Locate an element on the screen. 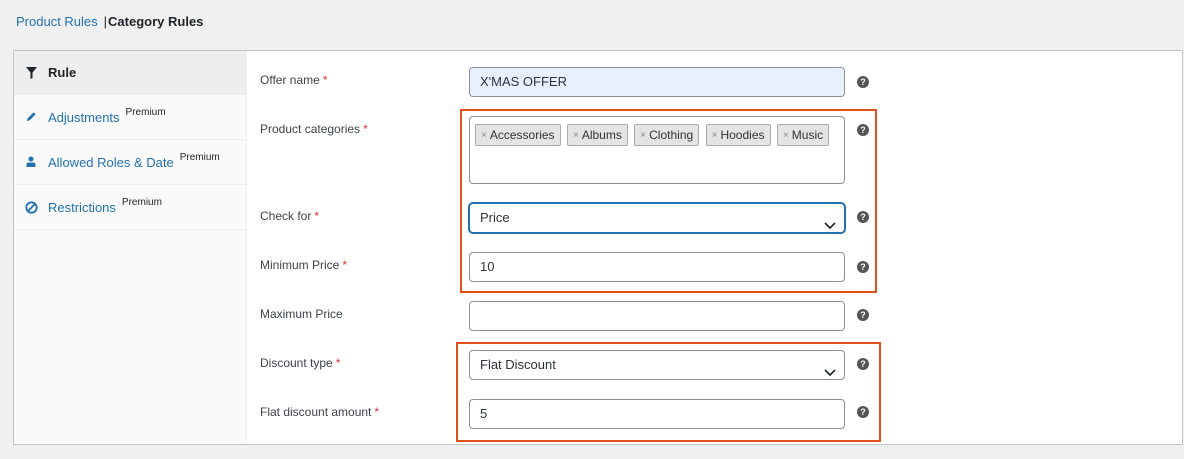  discount-type-value: Flat Discount is located at coordinates (518, 364).